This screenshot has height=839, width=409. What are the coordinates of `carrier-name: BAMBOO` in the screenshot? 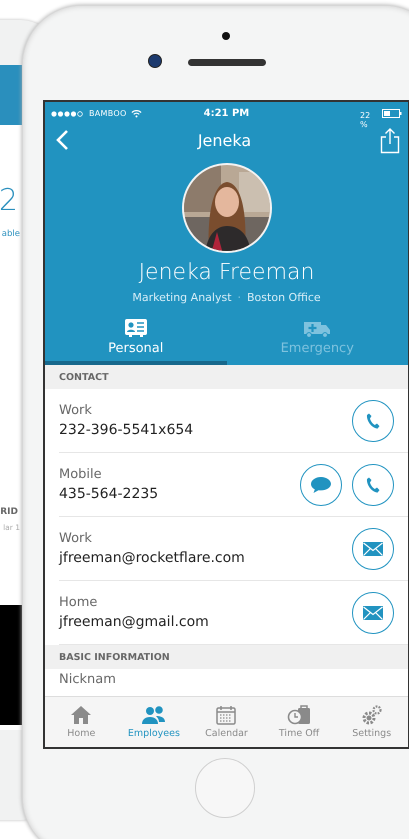 It's located at (108, 113).